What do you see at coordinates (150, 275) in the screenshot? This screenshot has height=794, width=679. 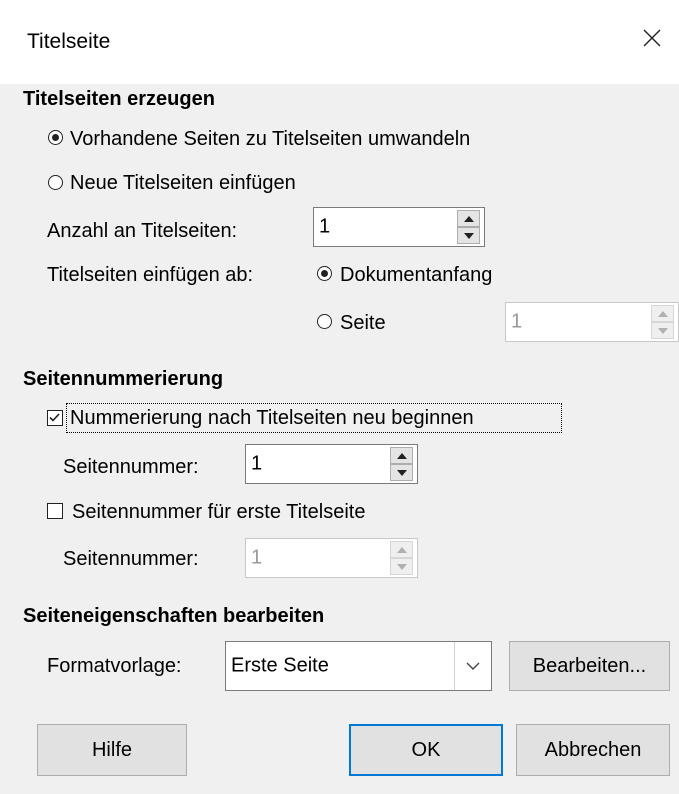 I see `insert-at-label: Titelseiten einfügen ab:` at bounding box center [150, 275].